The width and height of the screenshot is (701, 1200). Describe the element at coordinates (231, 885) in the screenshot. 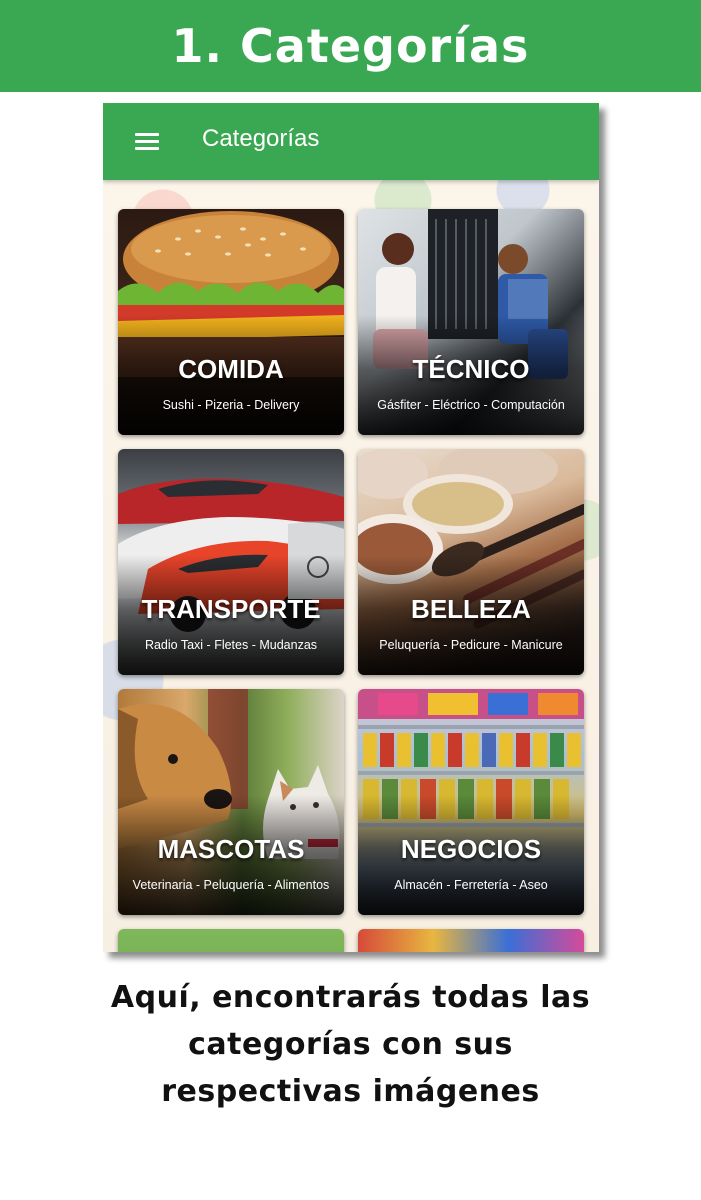

I see `category-subtitle: Veterinaria - Peluquería - Alimentos` at that location.